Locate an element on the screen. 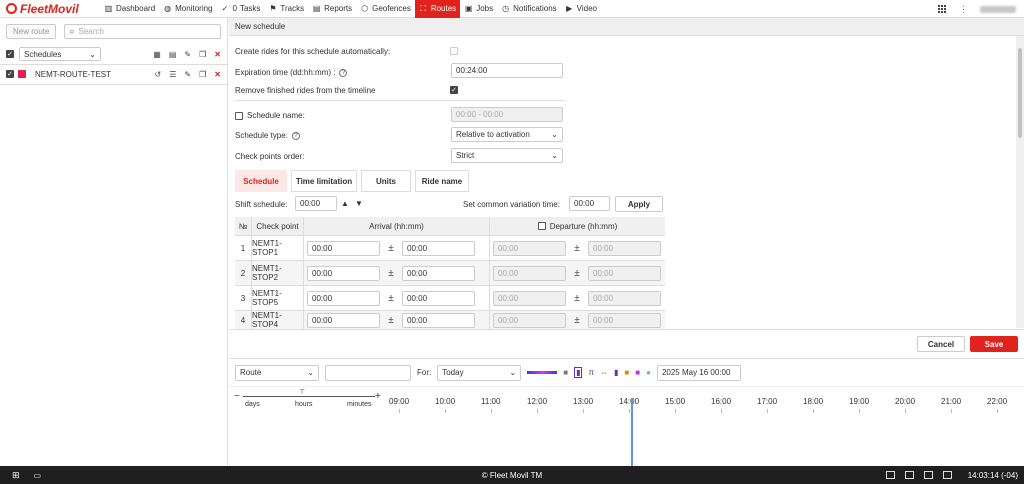  current-time-marker is located at coordinates (632, 433).